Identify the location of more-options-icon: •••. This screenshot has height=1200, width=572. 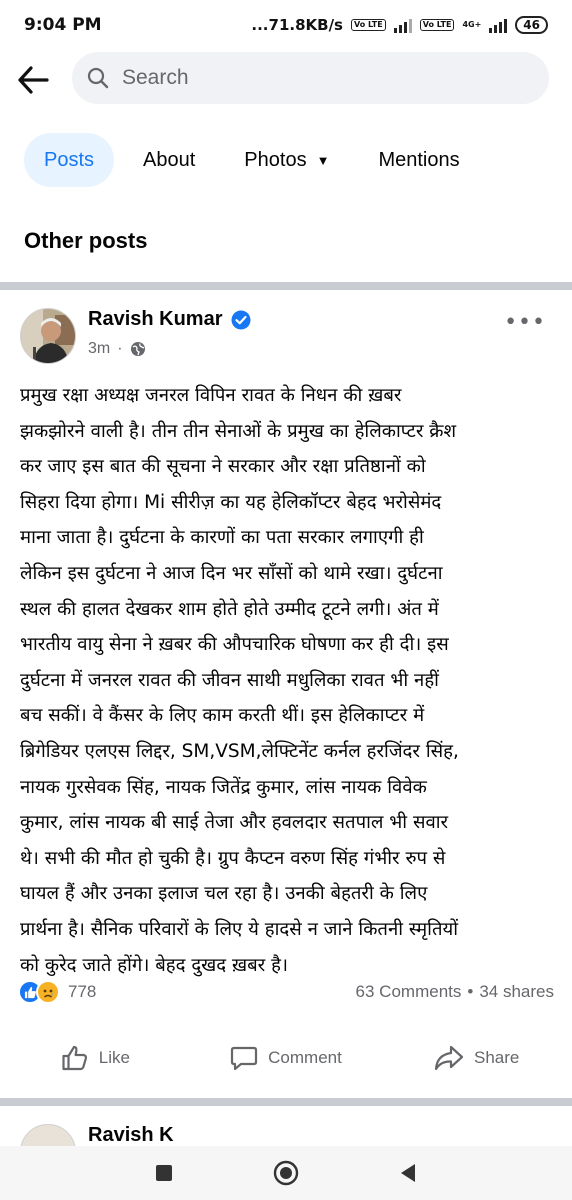
(525, 322).